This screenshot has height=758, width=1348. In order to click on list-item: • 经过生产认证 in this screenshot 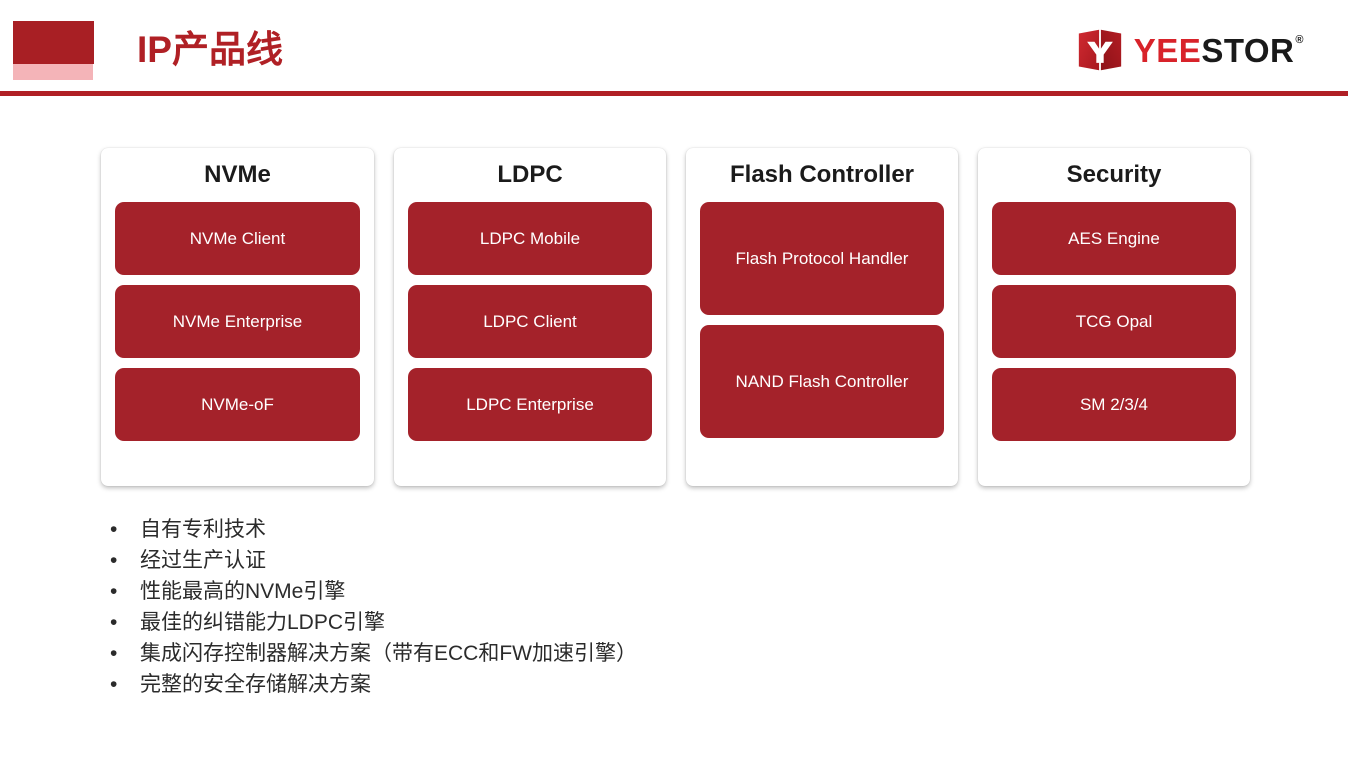, I will do `click(560, 560)`.